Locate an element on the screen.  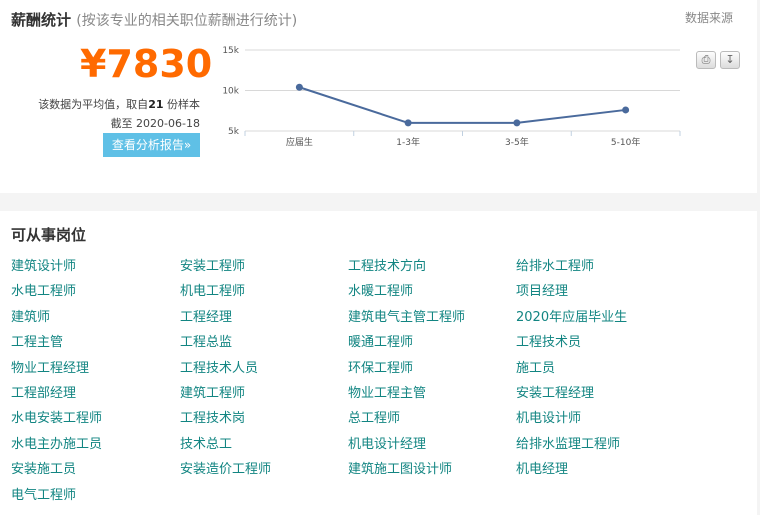
job-link: 工程部经理 is located at coordinates (43, 391).